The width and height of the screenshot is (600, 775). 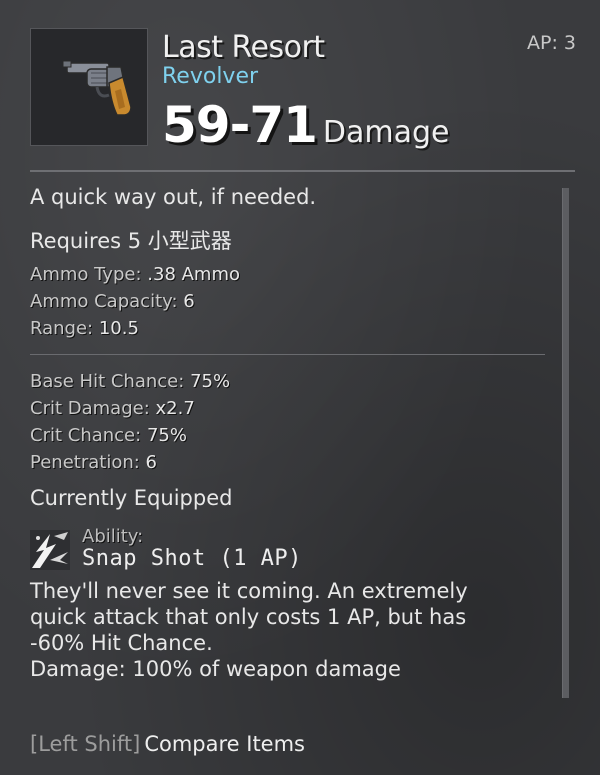 I want to click on damage-row: 59-71 Damage, so click(x=306, y=125).